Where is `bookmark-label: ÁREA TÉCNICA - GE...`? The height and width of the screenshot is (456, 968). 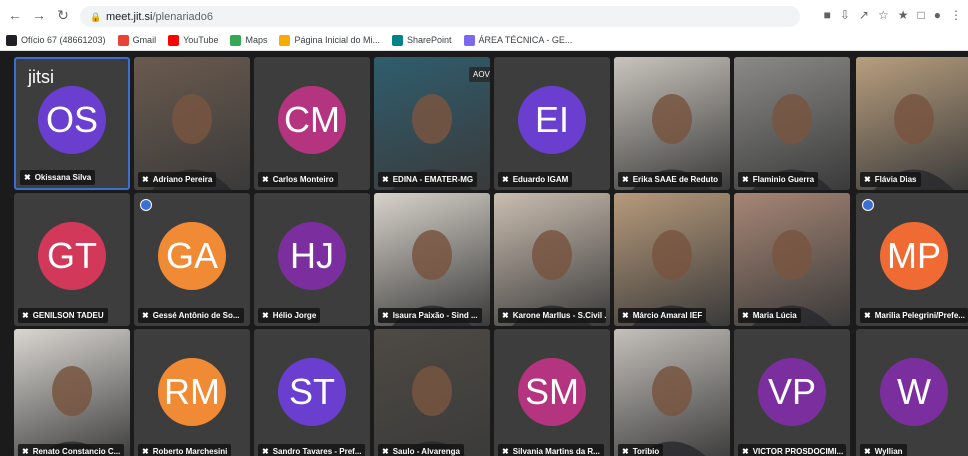
bookmark-label: ÁREA TÉCNICA - GE... is located at coordinates (525, 40).